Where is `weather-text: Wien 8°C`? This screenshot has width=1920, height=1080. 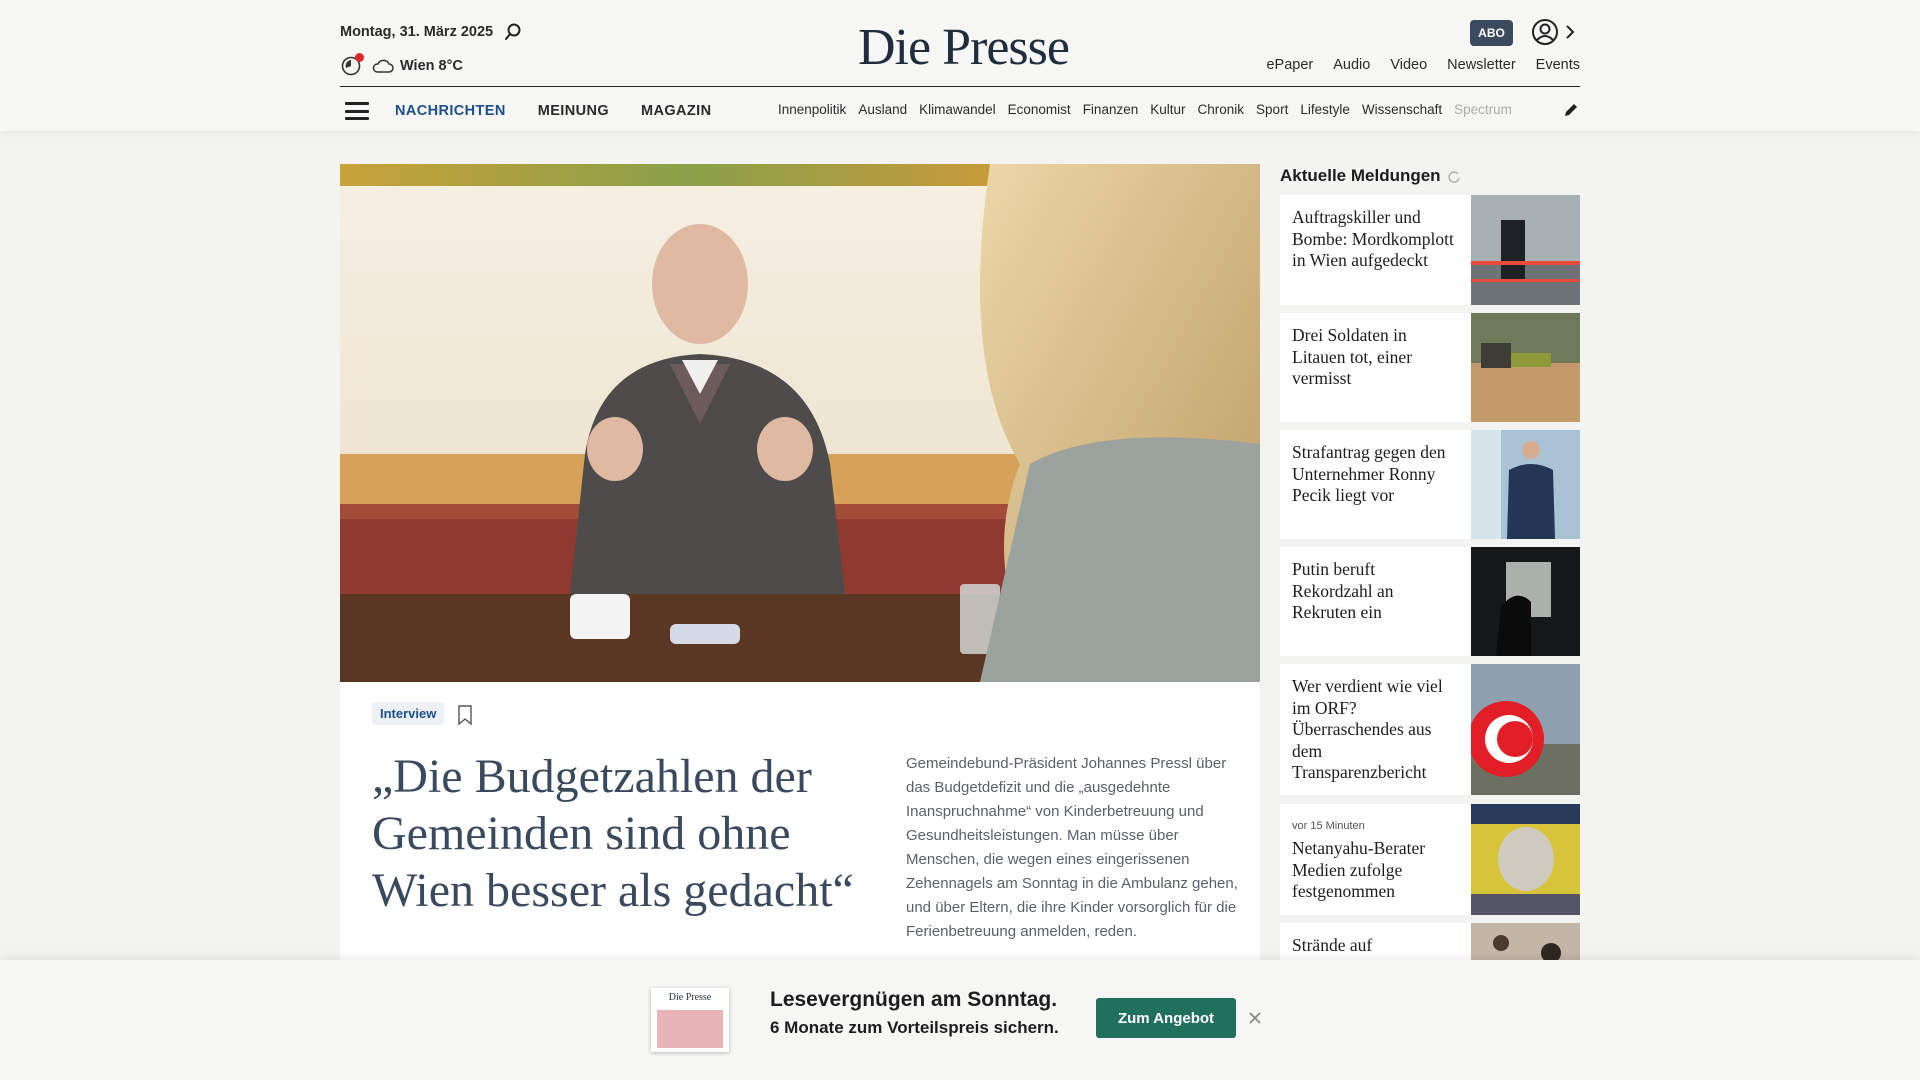 weather-text: Wien 8°C is located at coordinates (431, 66).